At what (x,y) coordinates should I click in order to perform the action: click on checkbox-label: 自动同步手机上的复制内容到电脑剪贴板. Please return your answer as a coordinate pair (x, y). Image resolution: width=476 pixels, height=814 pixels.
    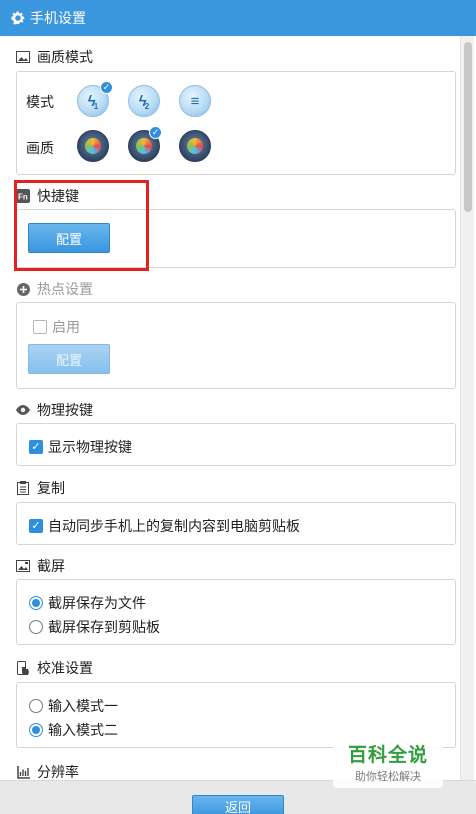
    Looking at the image, I should click on (174, 526).